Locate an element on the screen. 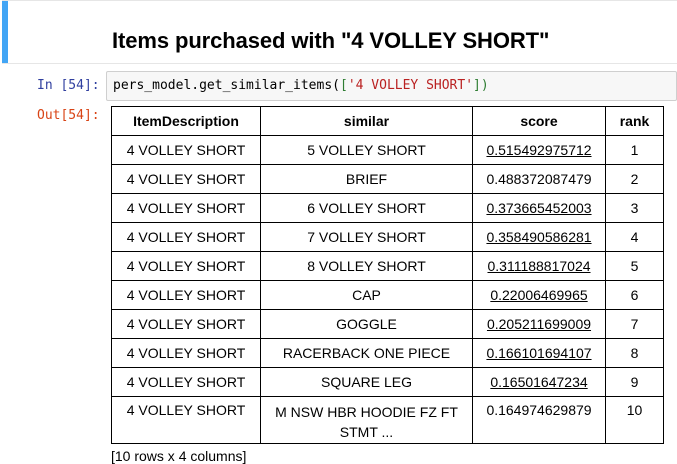 This screenshot has width=677, height=464. table-row: 4 VOLLEY SHORT SQUARE LEG 0.16501647234 9 is located at coordinates (387, 382).